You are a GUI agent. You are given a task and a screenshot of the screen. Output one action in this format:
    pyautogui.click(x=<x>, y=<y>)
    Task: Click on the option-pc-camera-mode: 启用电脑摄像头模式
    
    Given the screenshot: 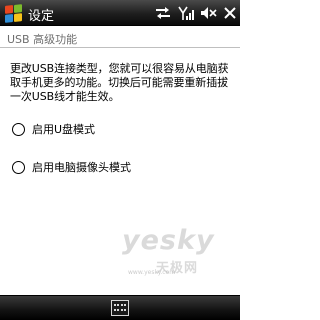 What is the action you would take?
    pyautogui.click(x=71, y=167)
    